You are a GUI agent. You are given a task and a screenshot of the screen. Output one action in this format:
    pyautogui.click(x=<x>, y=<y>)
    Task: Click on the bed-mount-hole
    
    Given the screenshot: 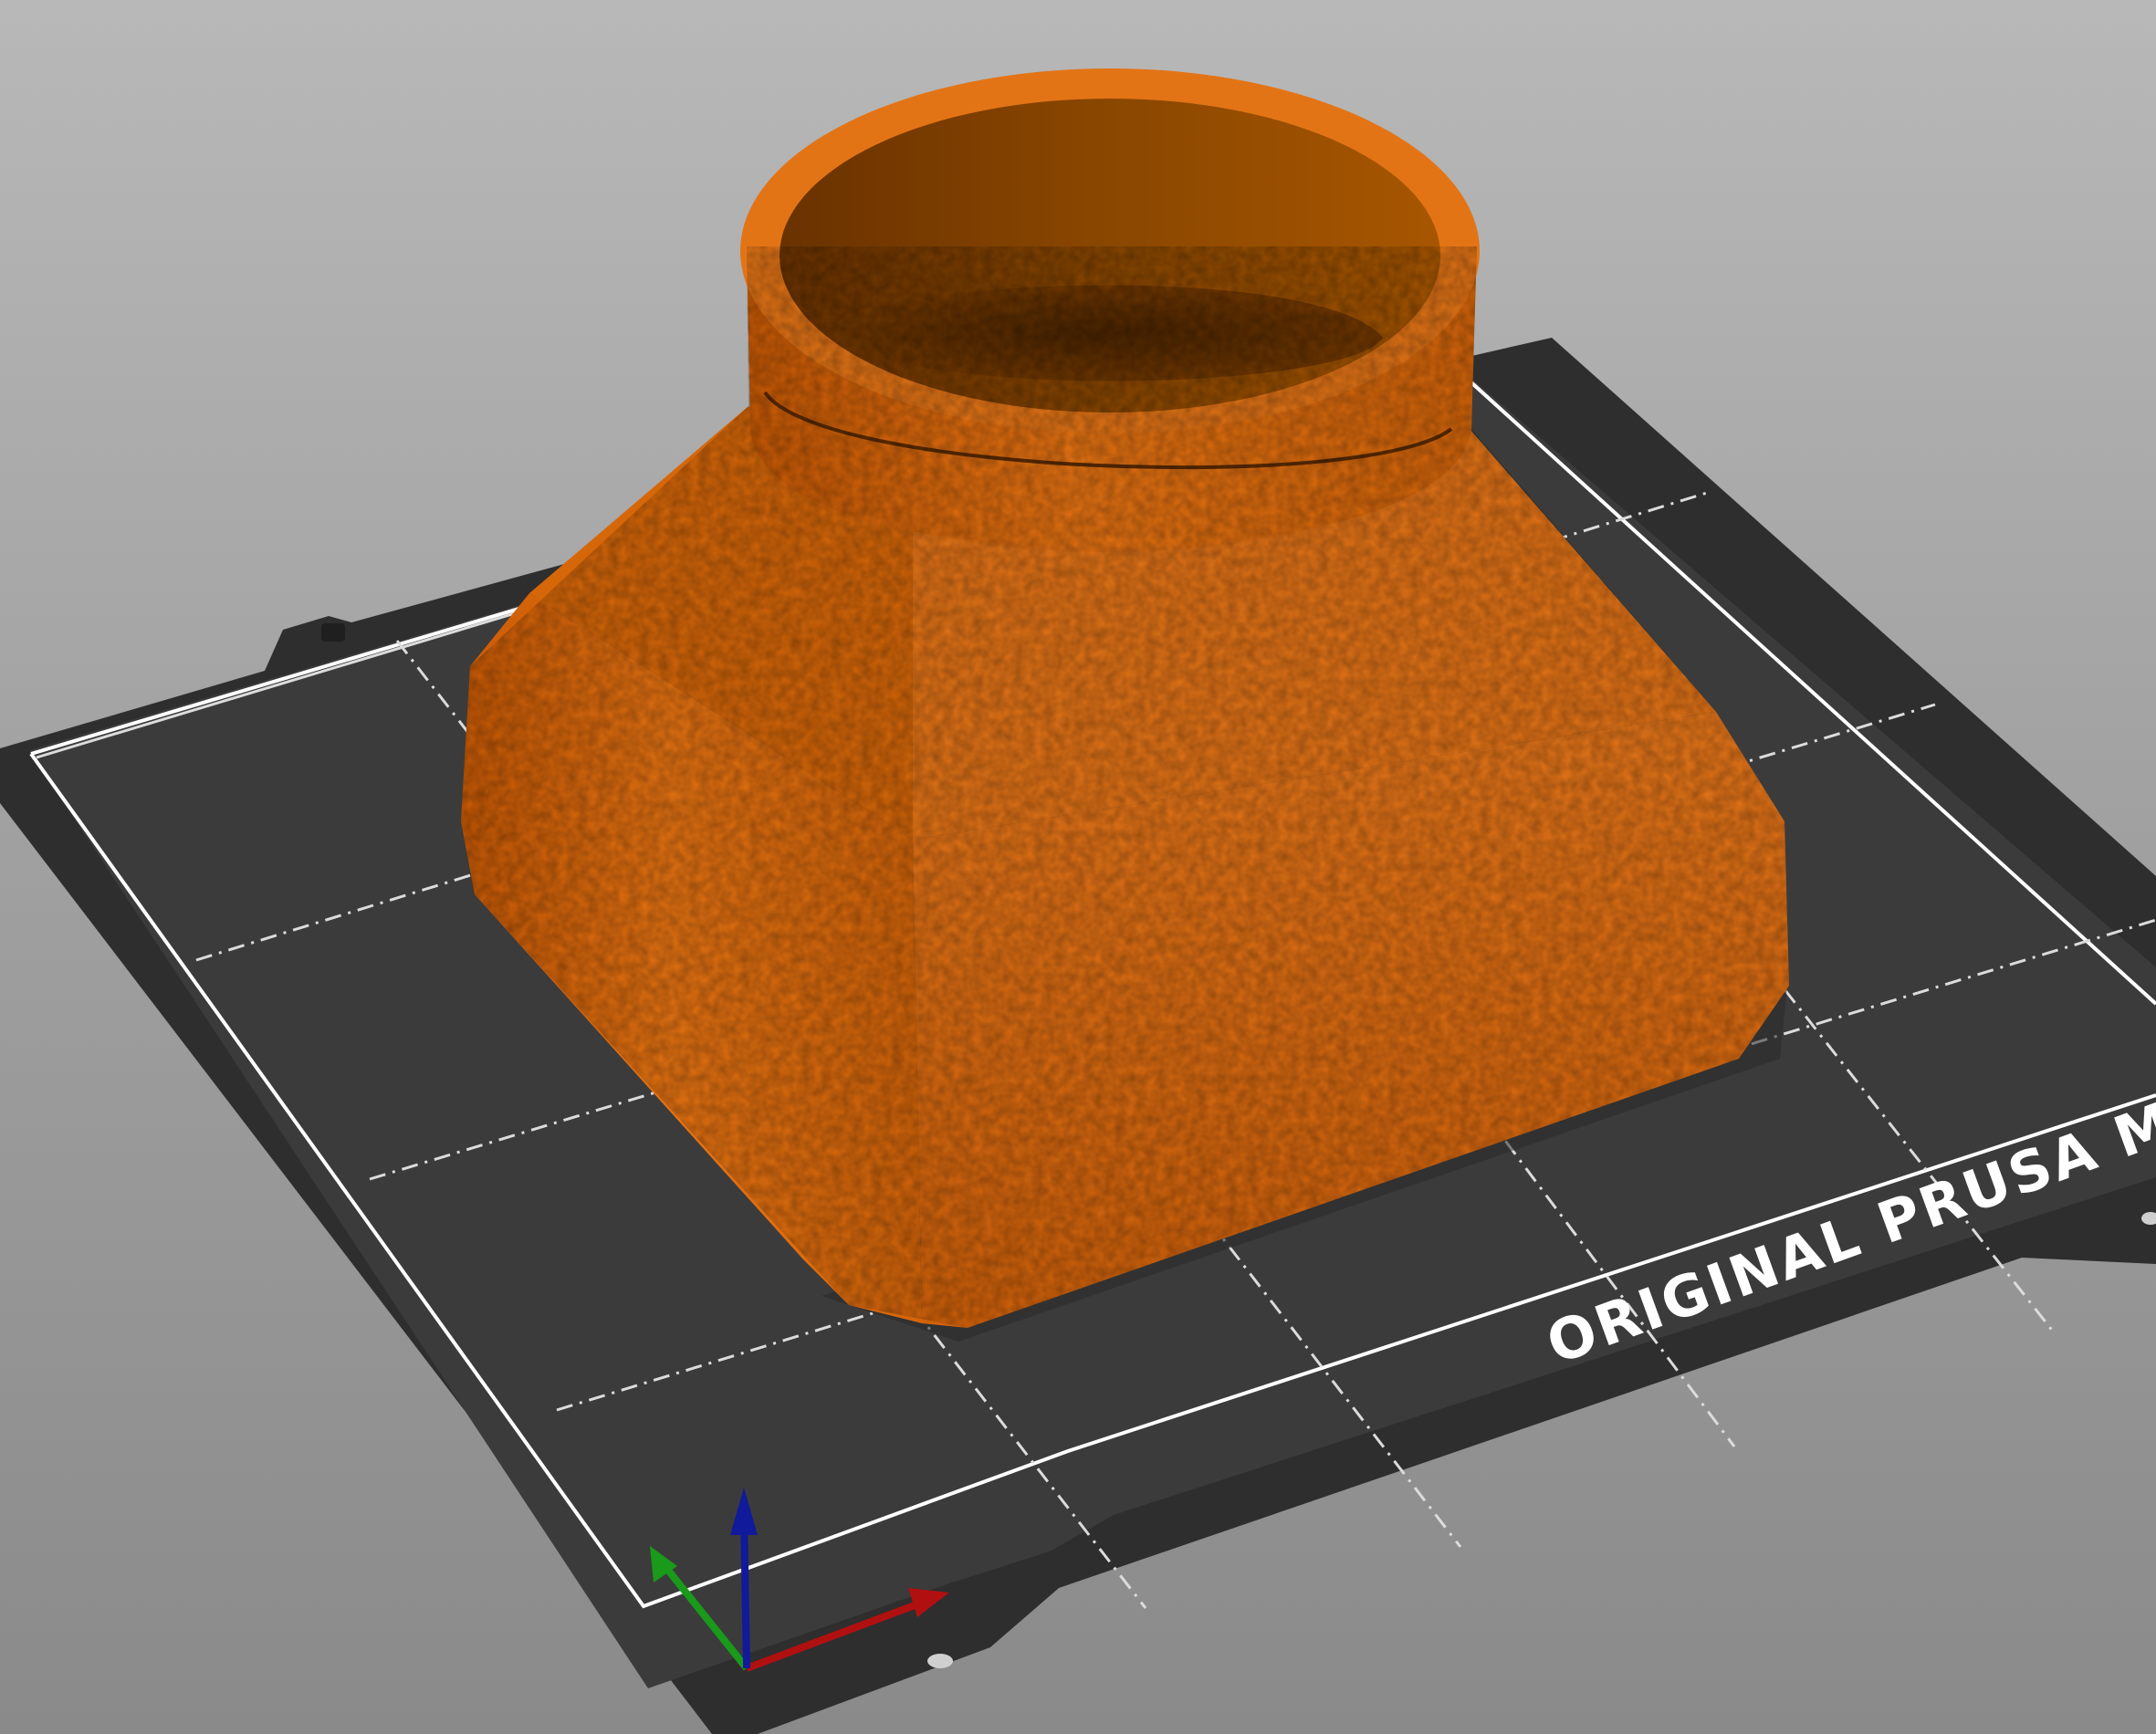 What is the action you would take?
    pyautogui.click(x=940, y=1661)
    